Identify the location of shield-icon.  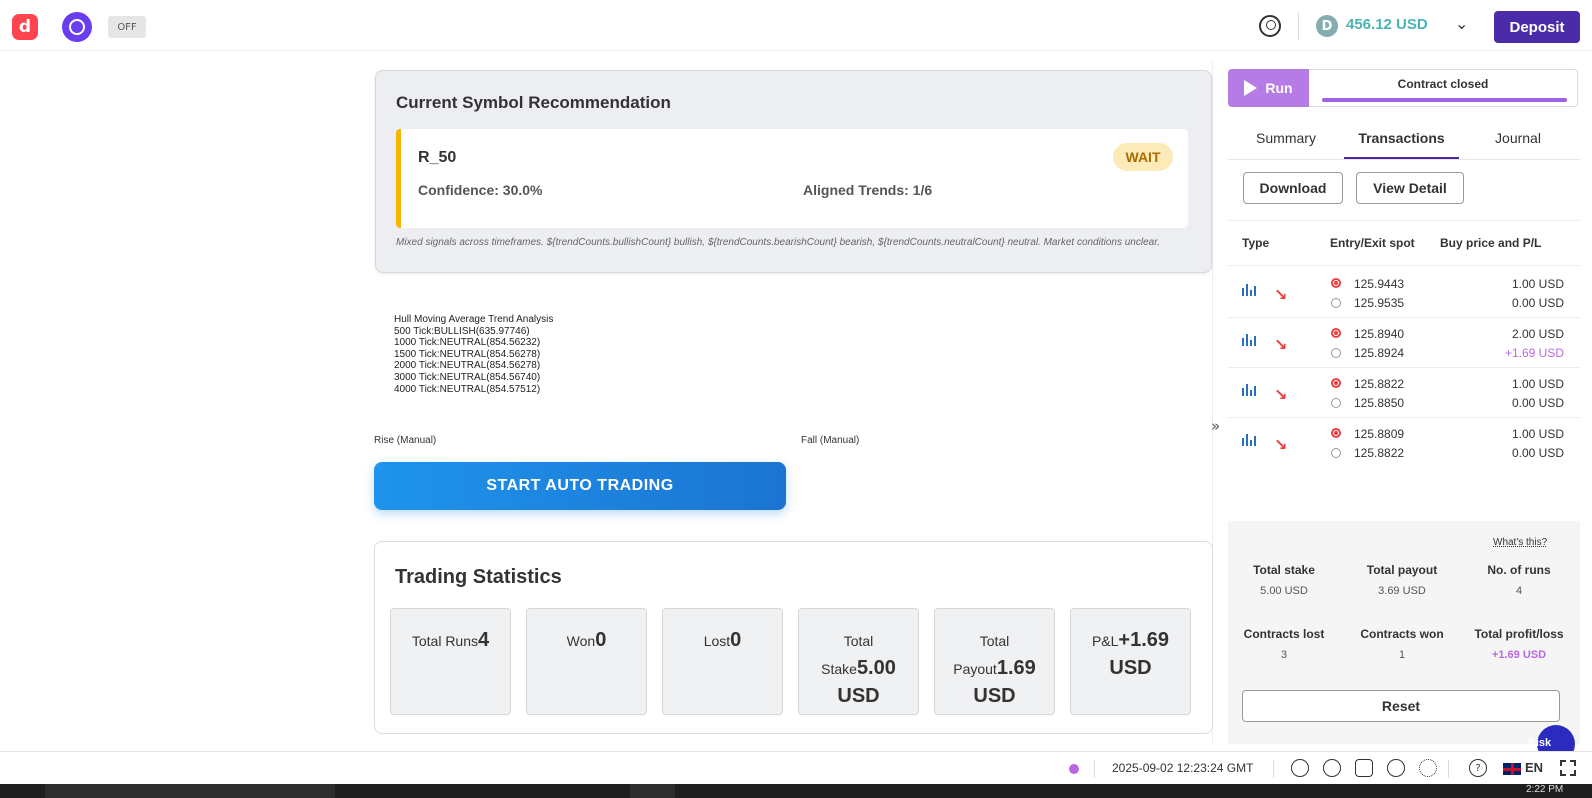
(1364, 768).